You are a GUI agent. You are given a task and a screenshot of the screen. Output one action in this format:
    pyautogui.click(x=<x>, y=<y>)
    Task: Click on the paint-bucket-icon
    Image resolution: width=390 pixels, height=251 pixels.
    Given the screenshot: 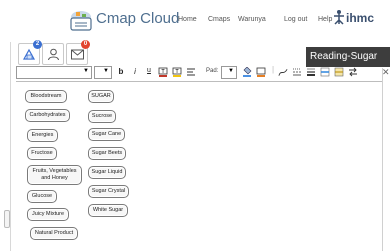 What is the action you would take?
    pyautogui.click(x=247, y=72)
    